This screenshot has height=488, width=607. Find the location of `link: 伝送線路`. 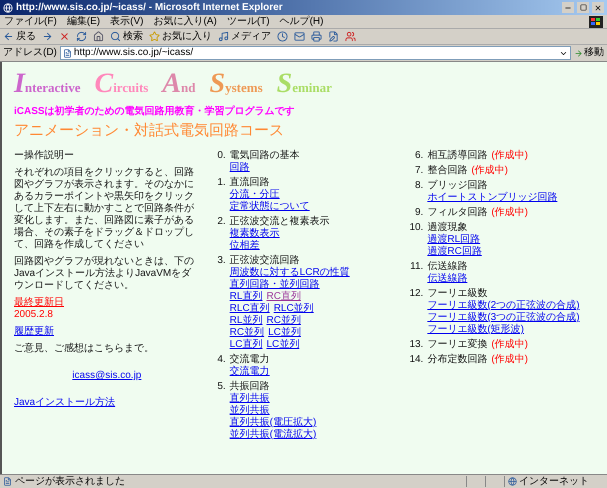

link: 伝送線路 is located at coordinates (447, 279).